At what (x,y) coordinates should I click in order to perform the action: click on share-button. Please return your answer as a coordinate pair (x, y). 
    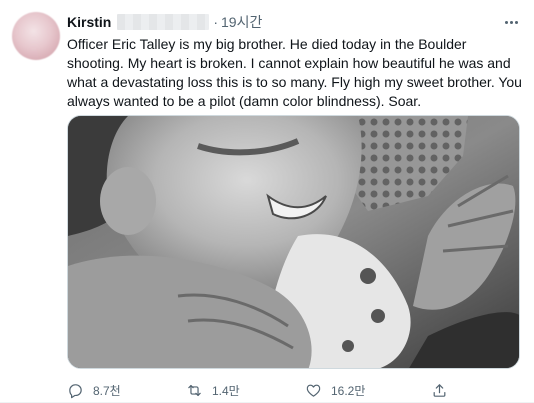
    Looking at the image, I should click on (439, 390).